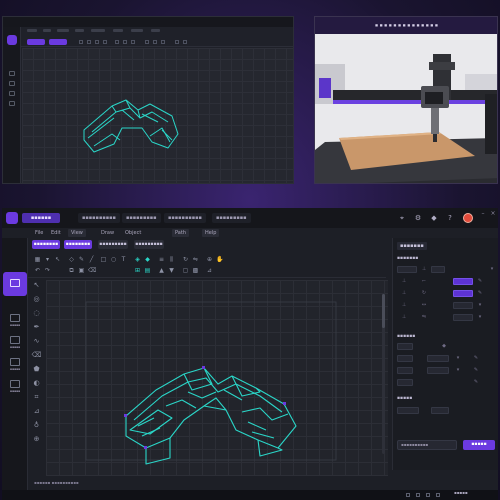 This screenshot has height=500, width=500. What do you see at coordinates (209, 259) in the screenshot?
I see `zoom-icon: ⊕` at bounding box center [209, 259].